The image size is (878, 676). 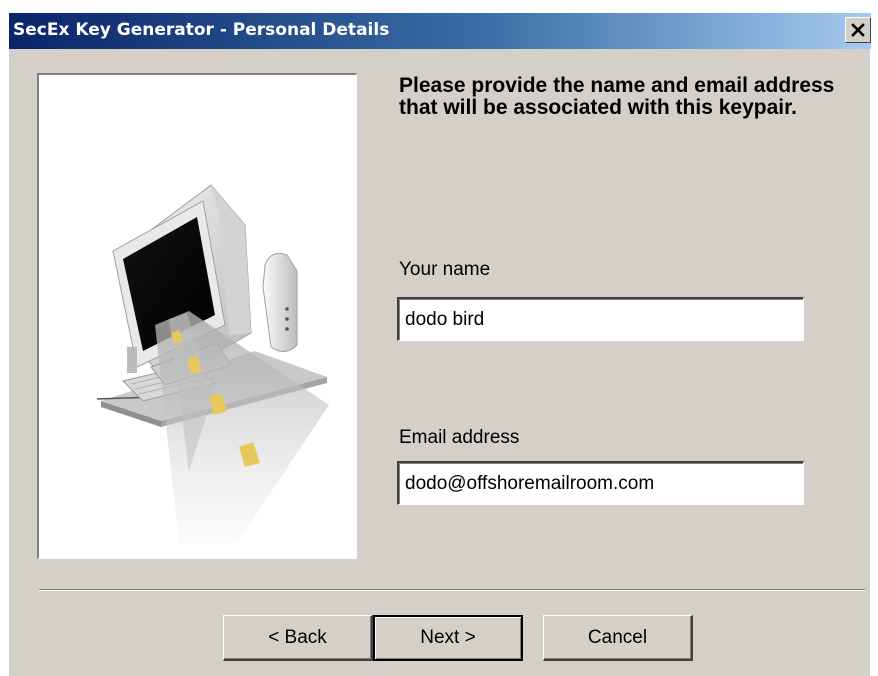 What do you see at coordinates (618, 638) in the screenshot?
I see `cancel-button: Cancel` at bounding box center [618, 638].